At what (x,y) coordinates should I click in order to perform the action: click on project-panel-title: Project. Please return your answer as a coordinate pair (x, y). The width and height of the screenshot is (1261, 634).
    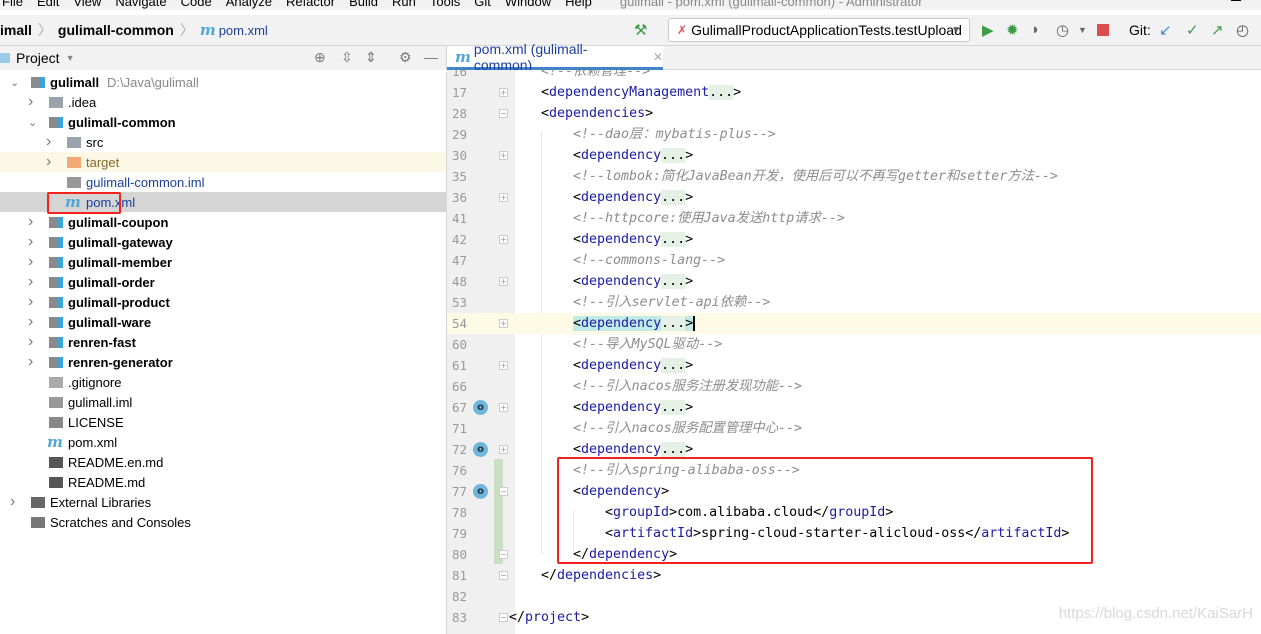
    Looking at the image, I should click on (38, 58).